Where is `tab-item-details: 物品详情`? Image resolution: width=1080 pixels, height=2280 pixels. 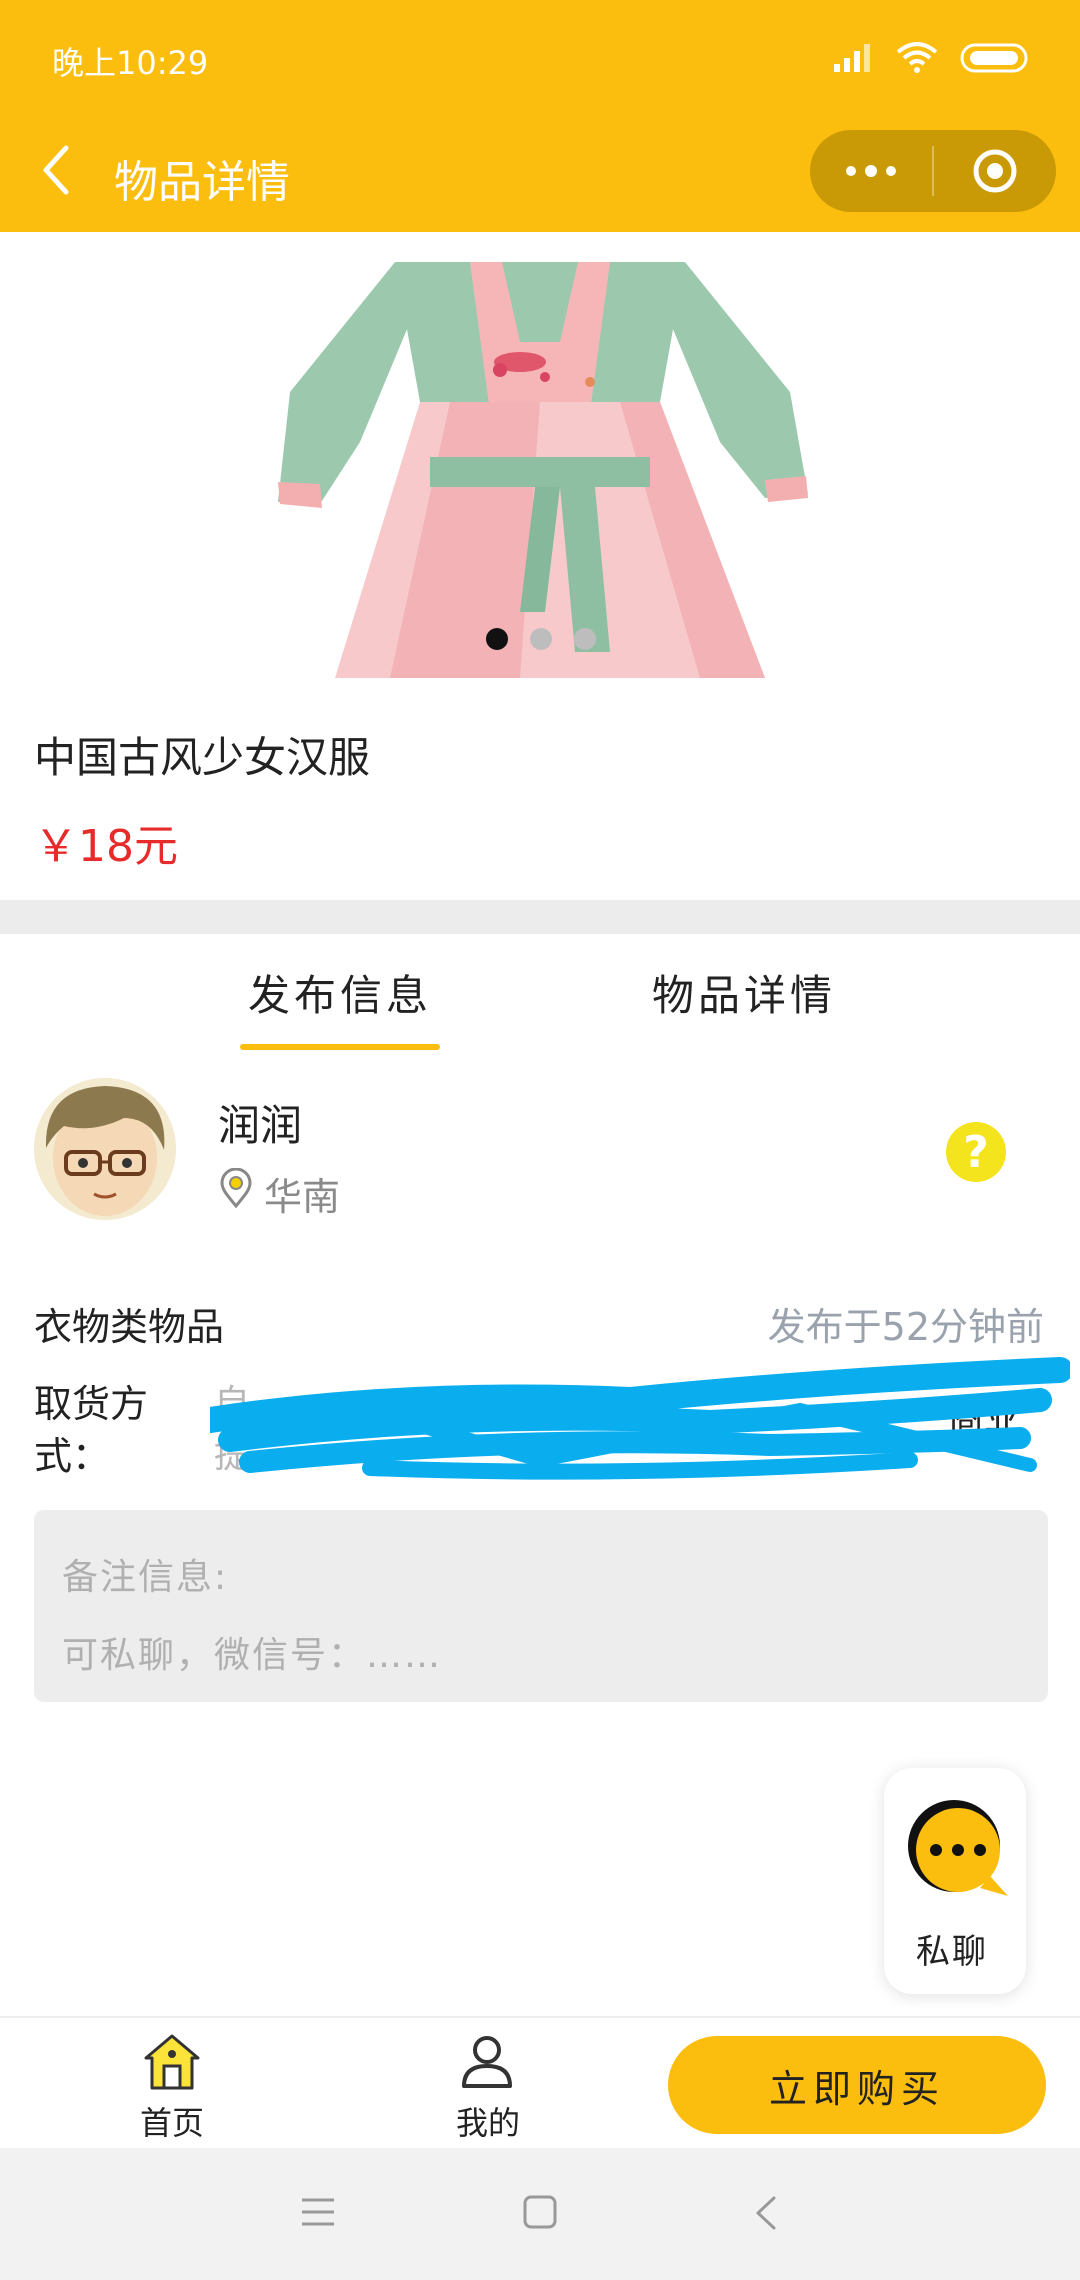 tab-item-details: 物品详情 is located at coordinates (744, 992).